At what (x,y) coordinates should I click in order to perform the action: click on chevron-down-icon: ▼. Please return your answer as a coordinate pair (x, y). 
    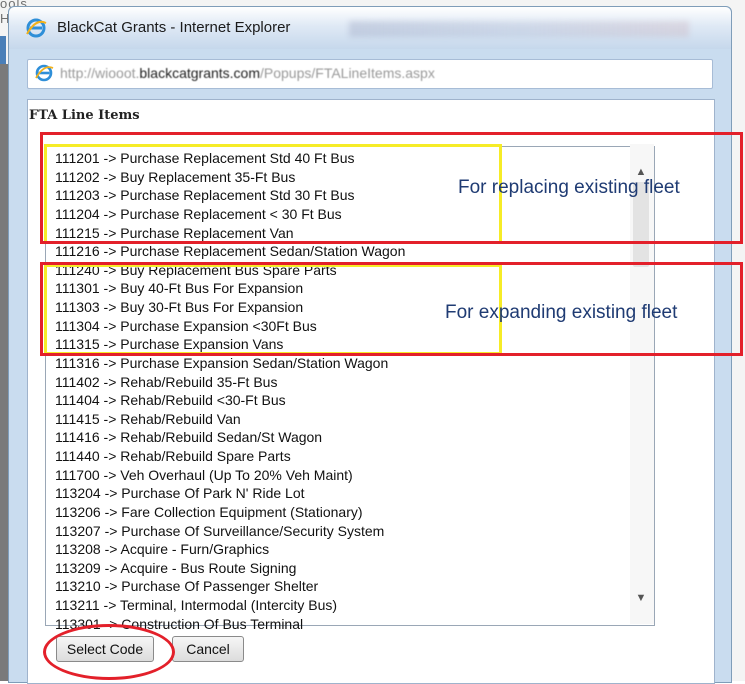
    Looking at the image, I should click on (641, 598).